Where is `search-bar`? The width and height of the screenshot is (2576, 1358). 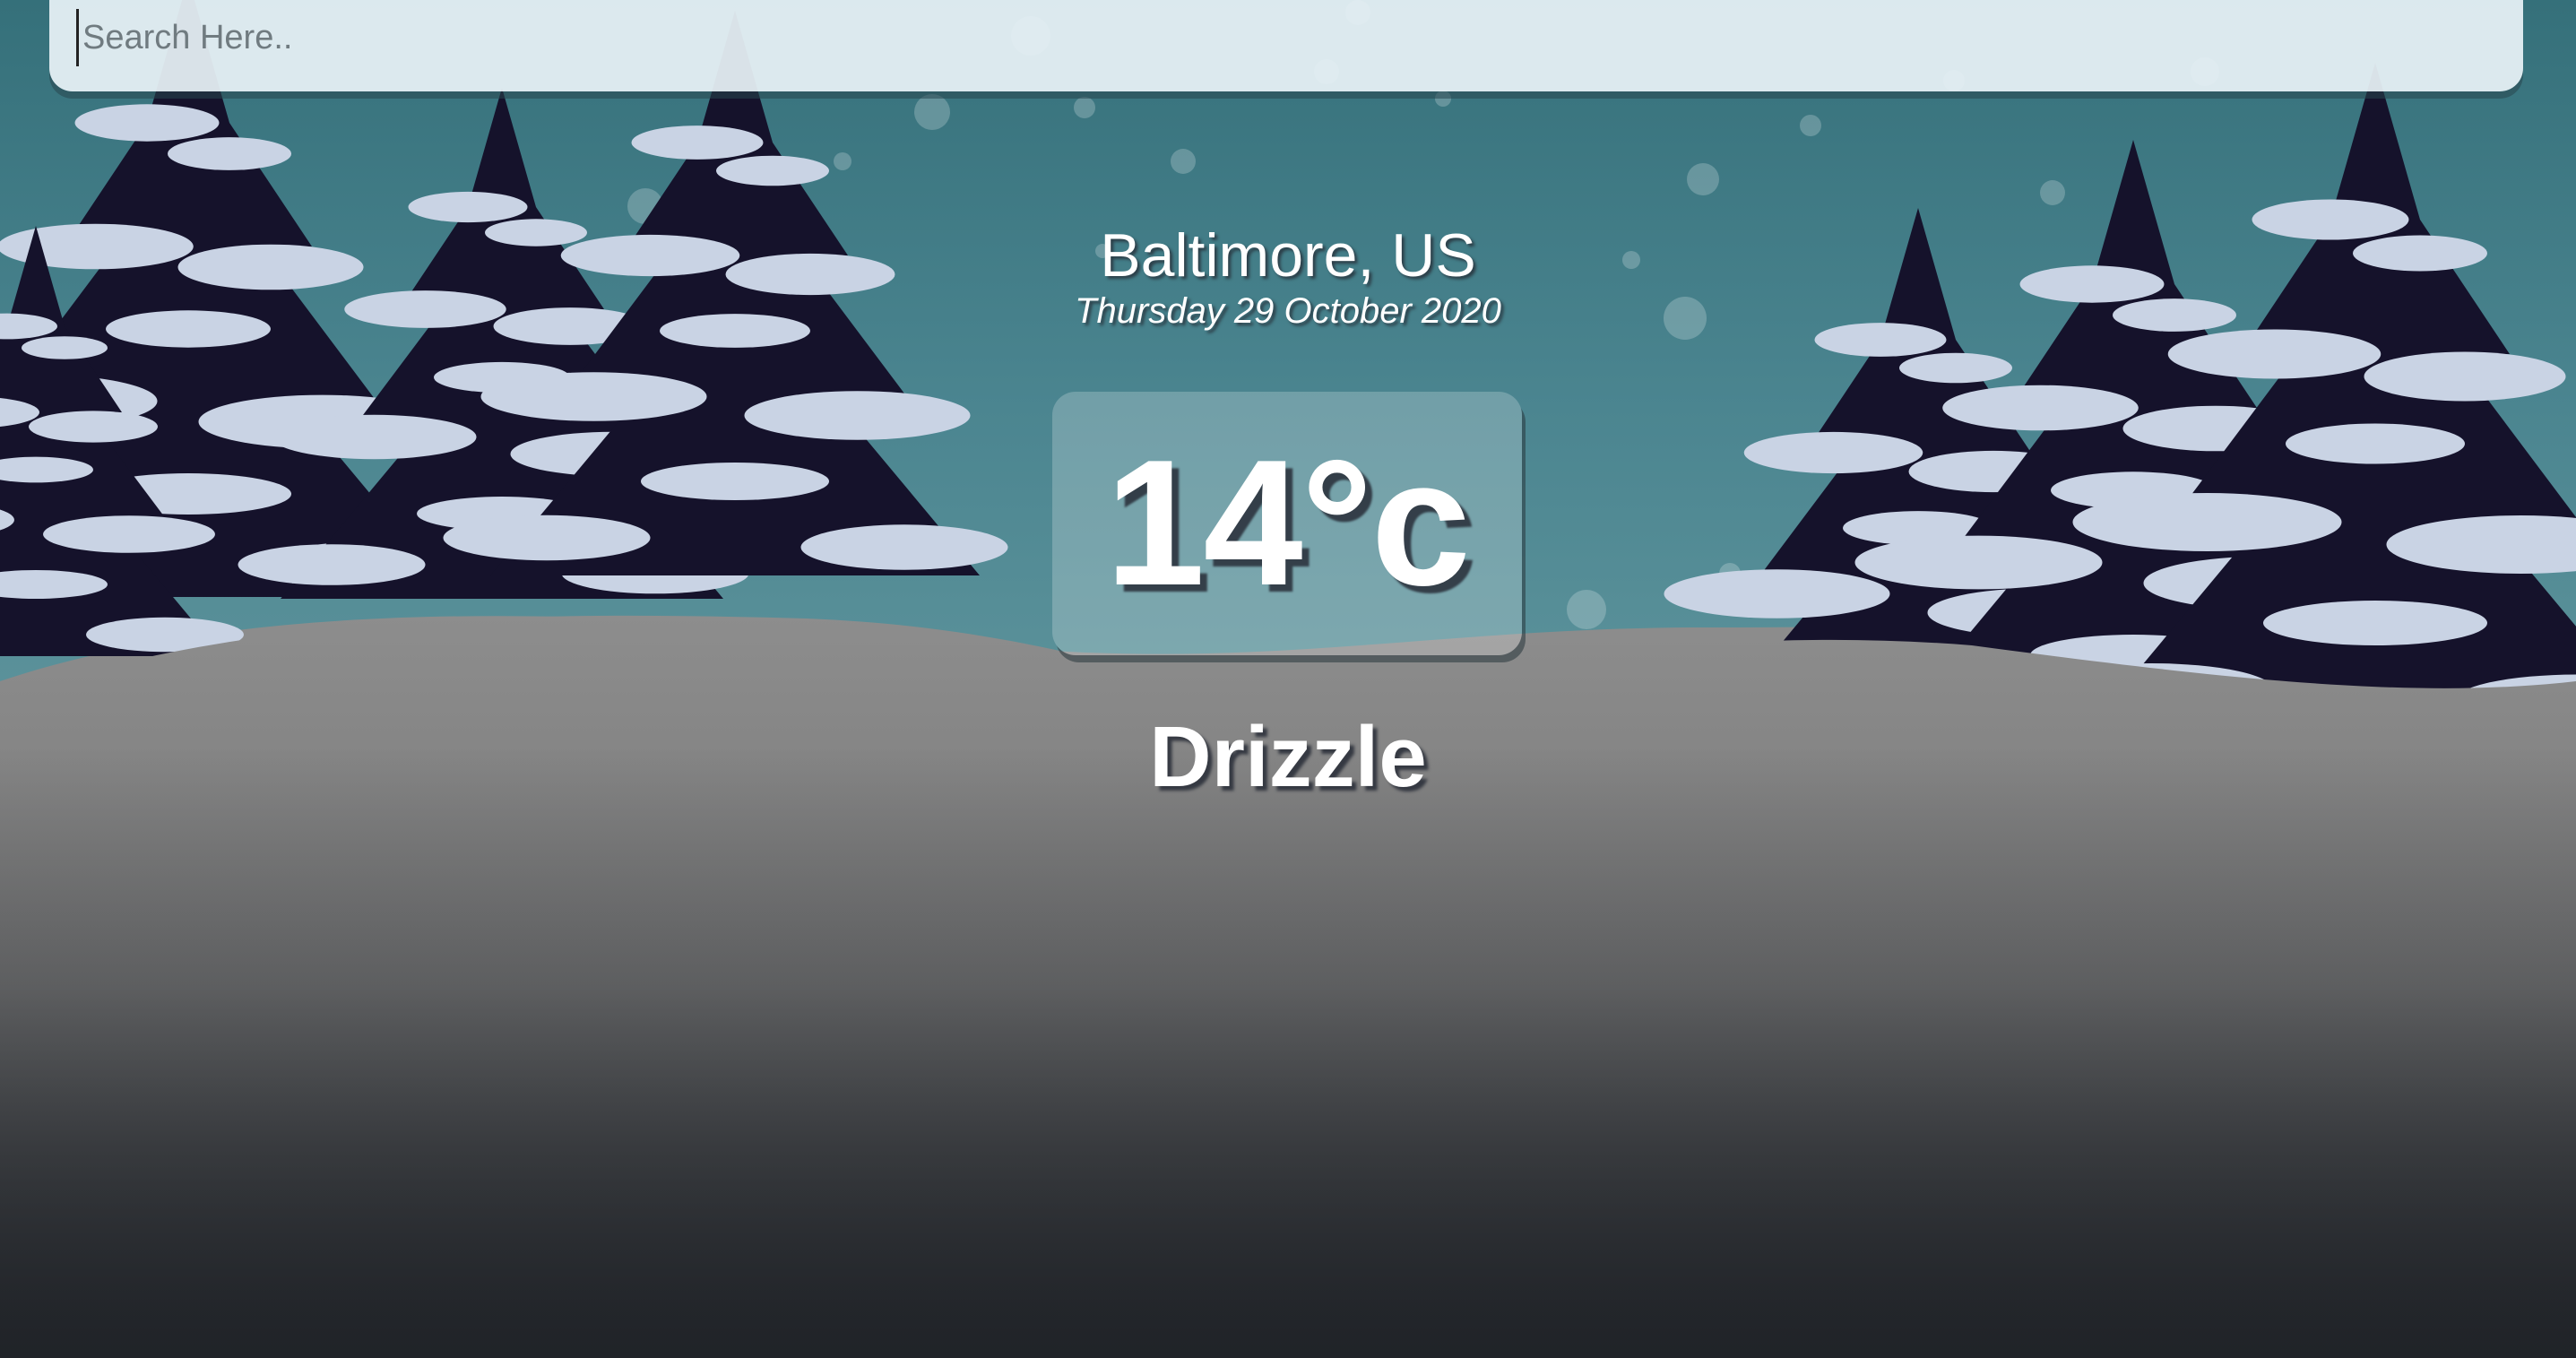 search-bar is located at coordinates (1286, 45).